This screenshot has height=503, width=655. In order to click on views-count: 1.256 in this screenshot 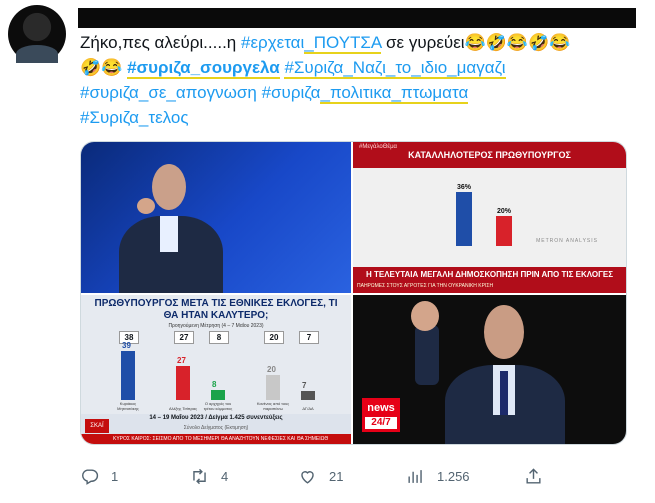, I will do `click(453, 476)`.